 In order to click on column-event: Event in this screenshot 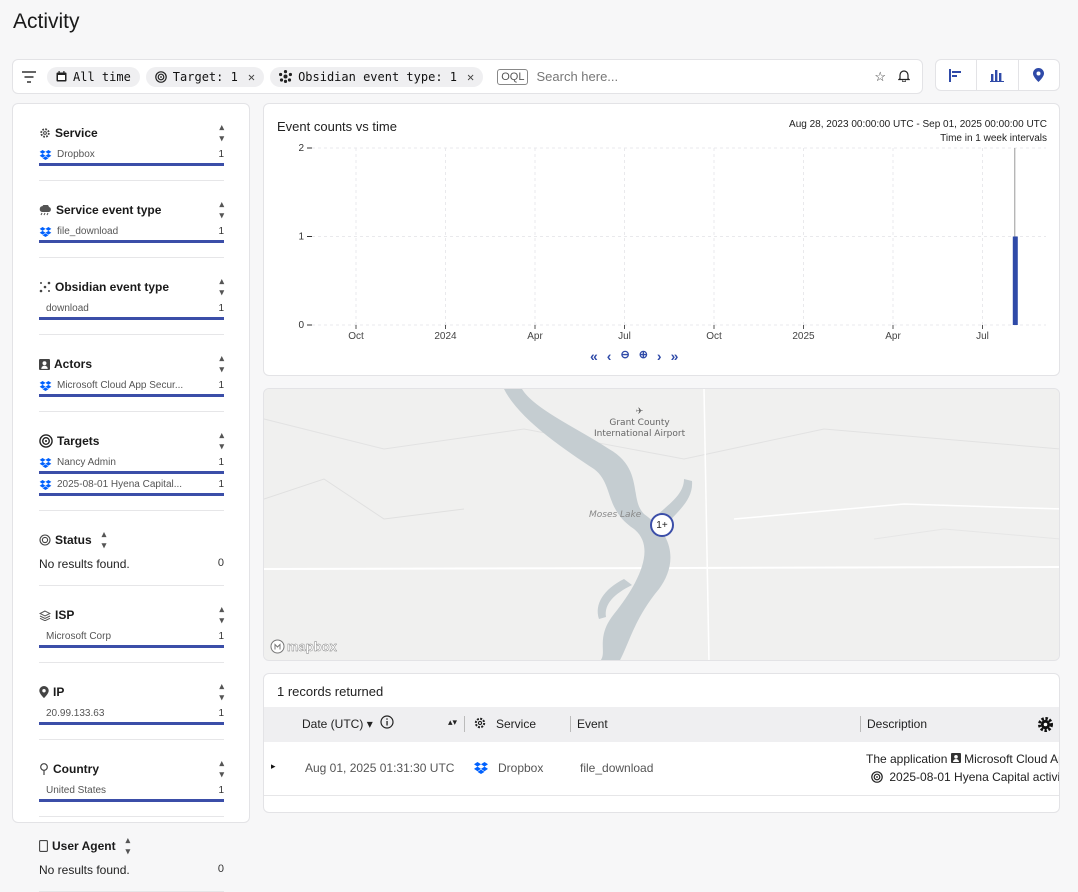, I will do `click(592, 724)`.